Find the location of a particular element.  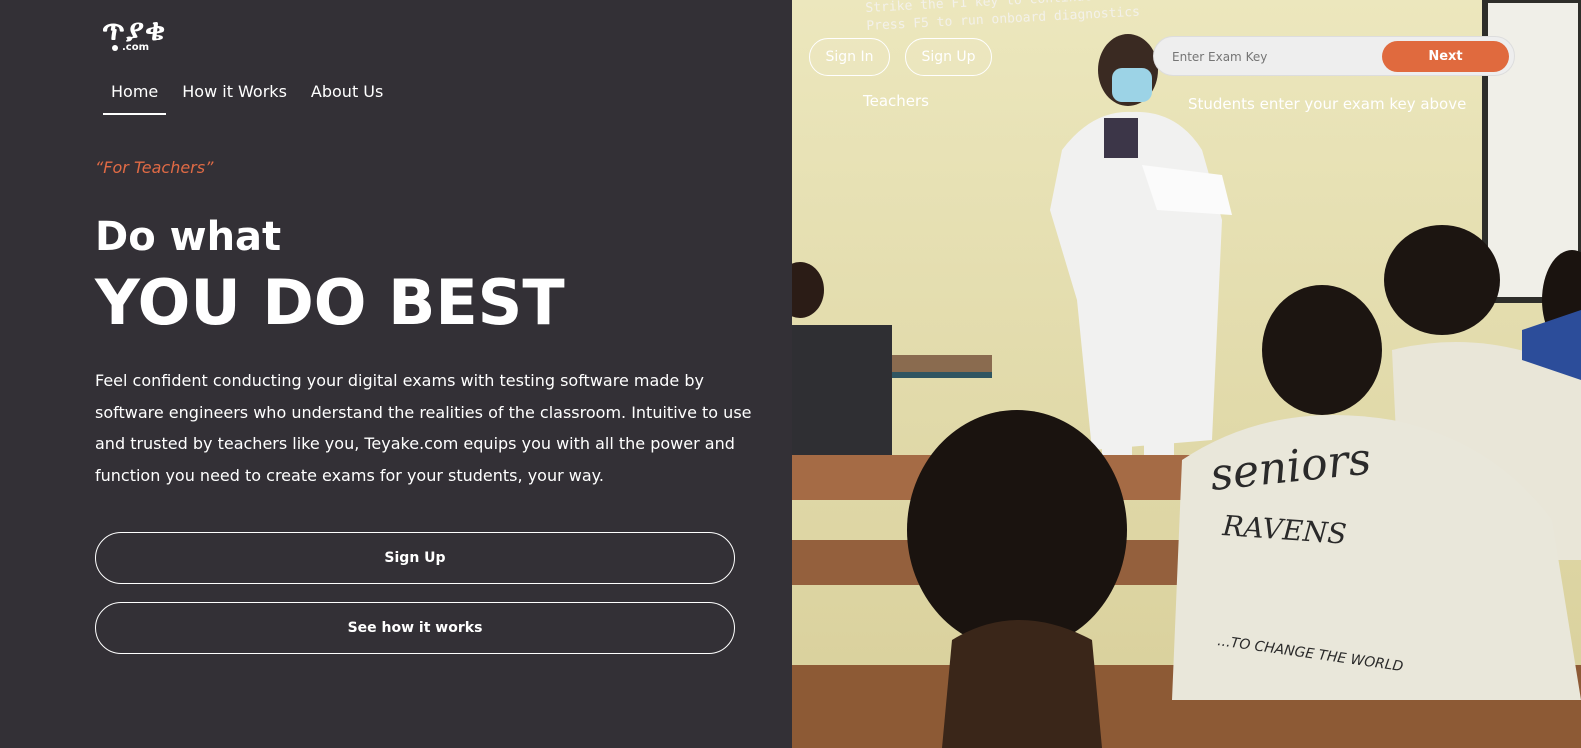

hero-signup-button: Sign Up is located at coordinates (415, 558).